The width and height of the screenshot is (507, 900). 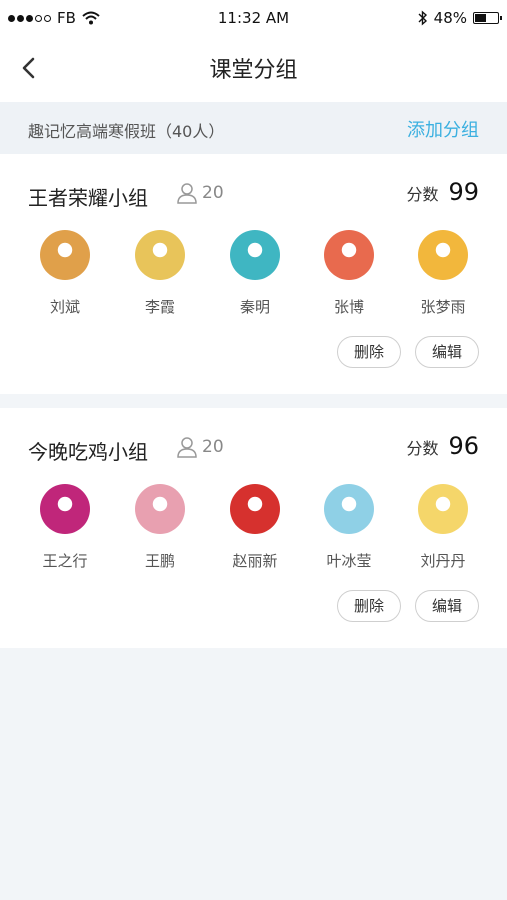 What do you see at coordinates (253, 128) in the screenshot?
I see `class-bar: 趣记忆高端寒假班（40人） 添加分组` at bounding box center [253, 128].